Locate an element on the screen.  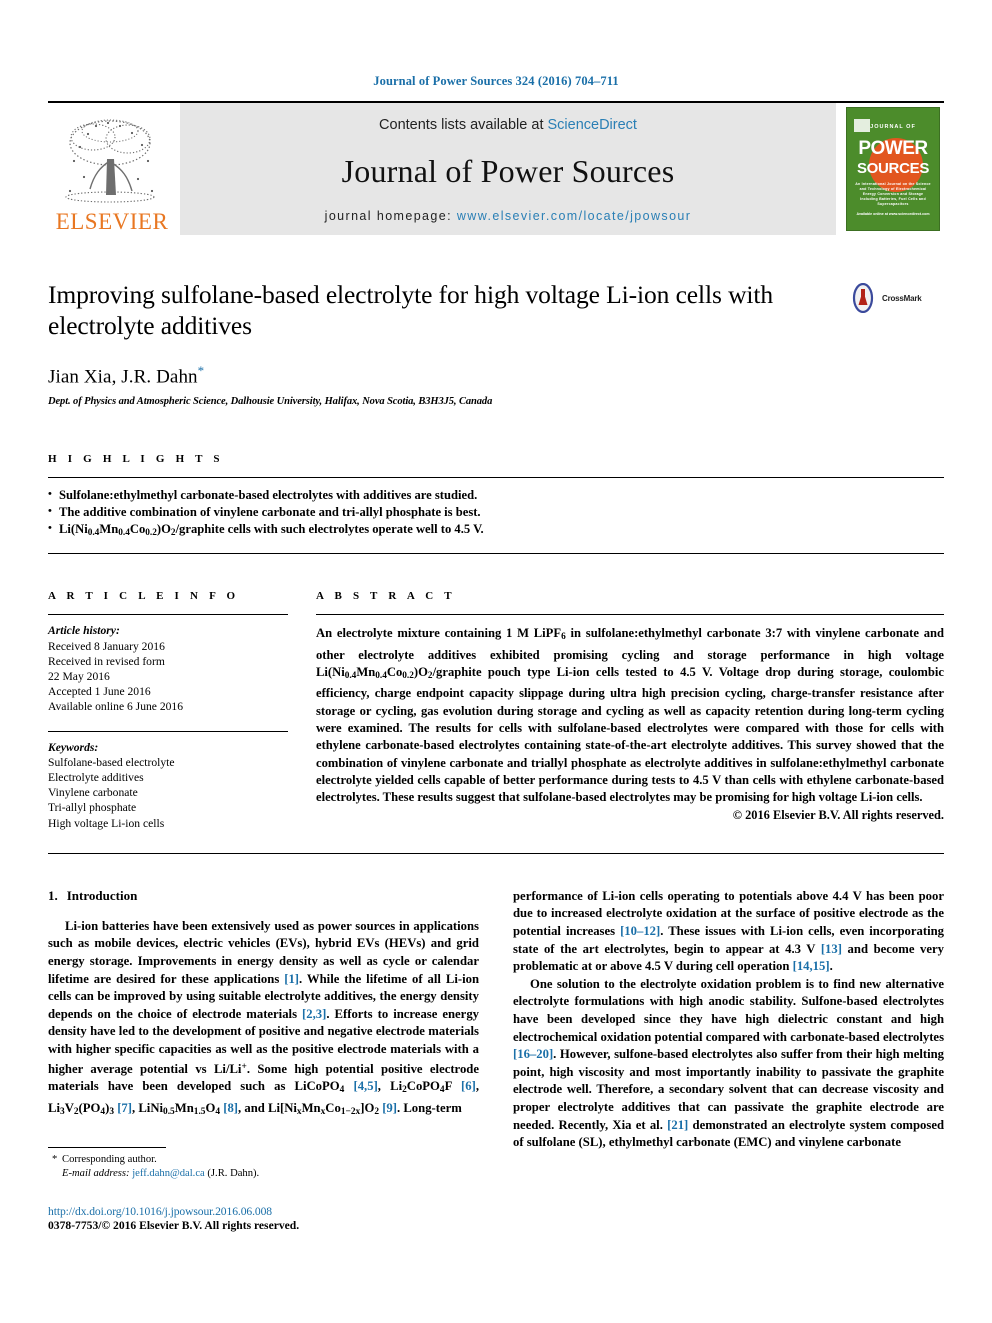
elsevier-wordmark: ELSEVIER is located at coordinates (112, 221).